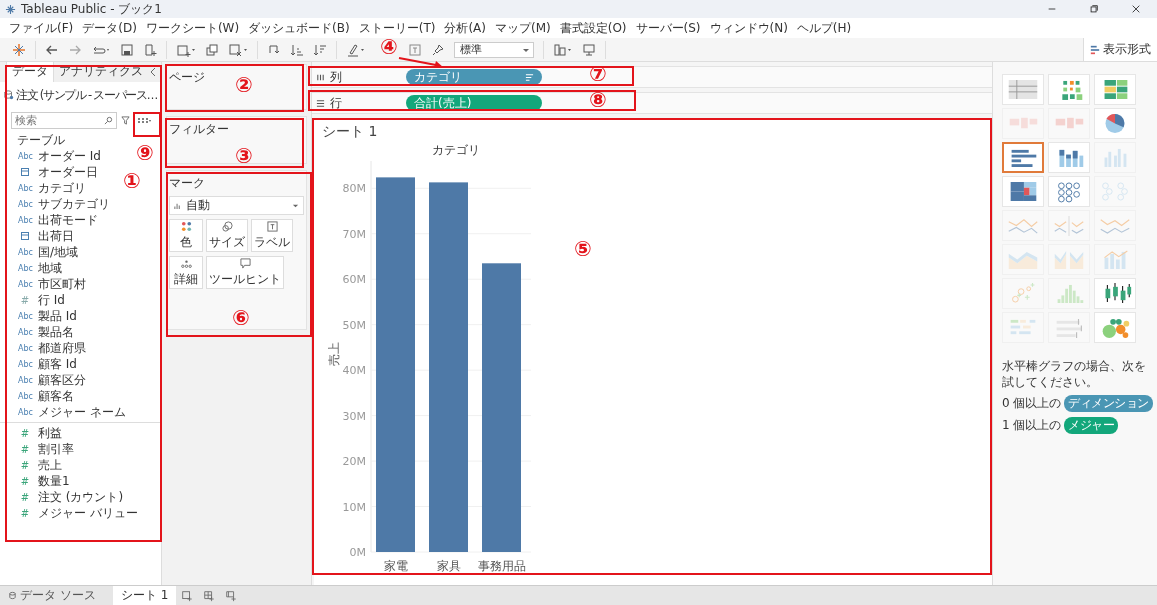 The width and height of the screenshot is (1157, 605). I want to click on callout-number: ①, so click(132, 181).